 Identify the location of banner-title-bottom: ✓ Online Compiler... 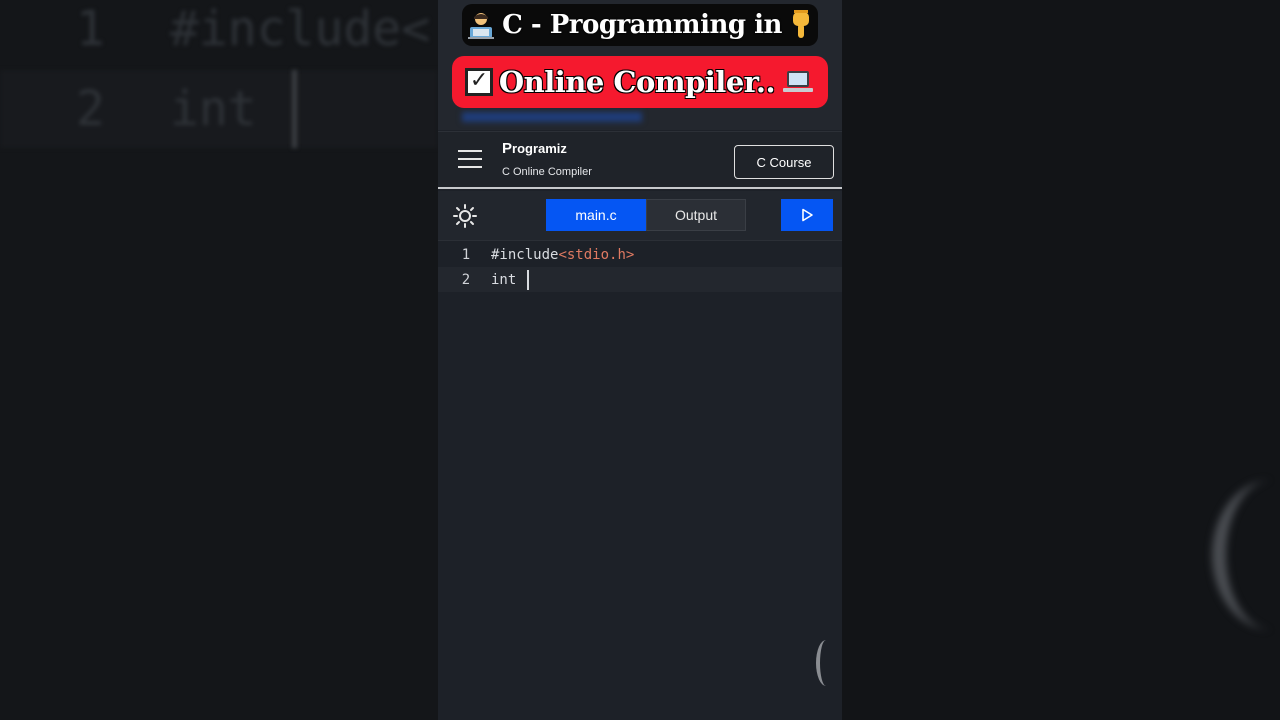
(640, 82).